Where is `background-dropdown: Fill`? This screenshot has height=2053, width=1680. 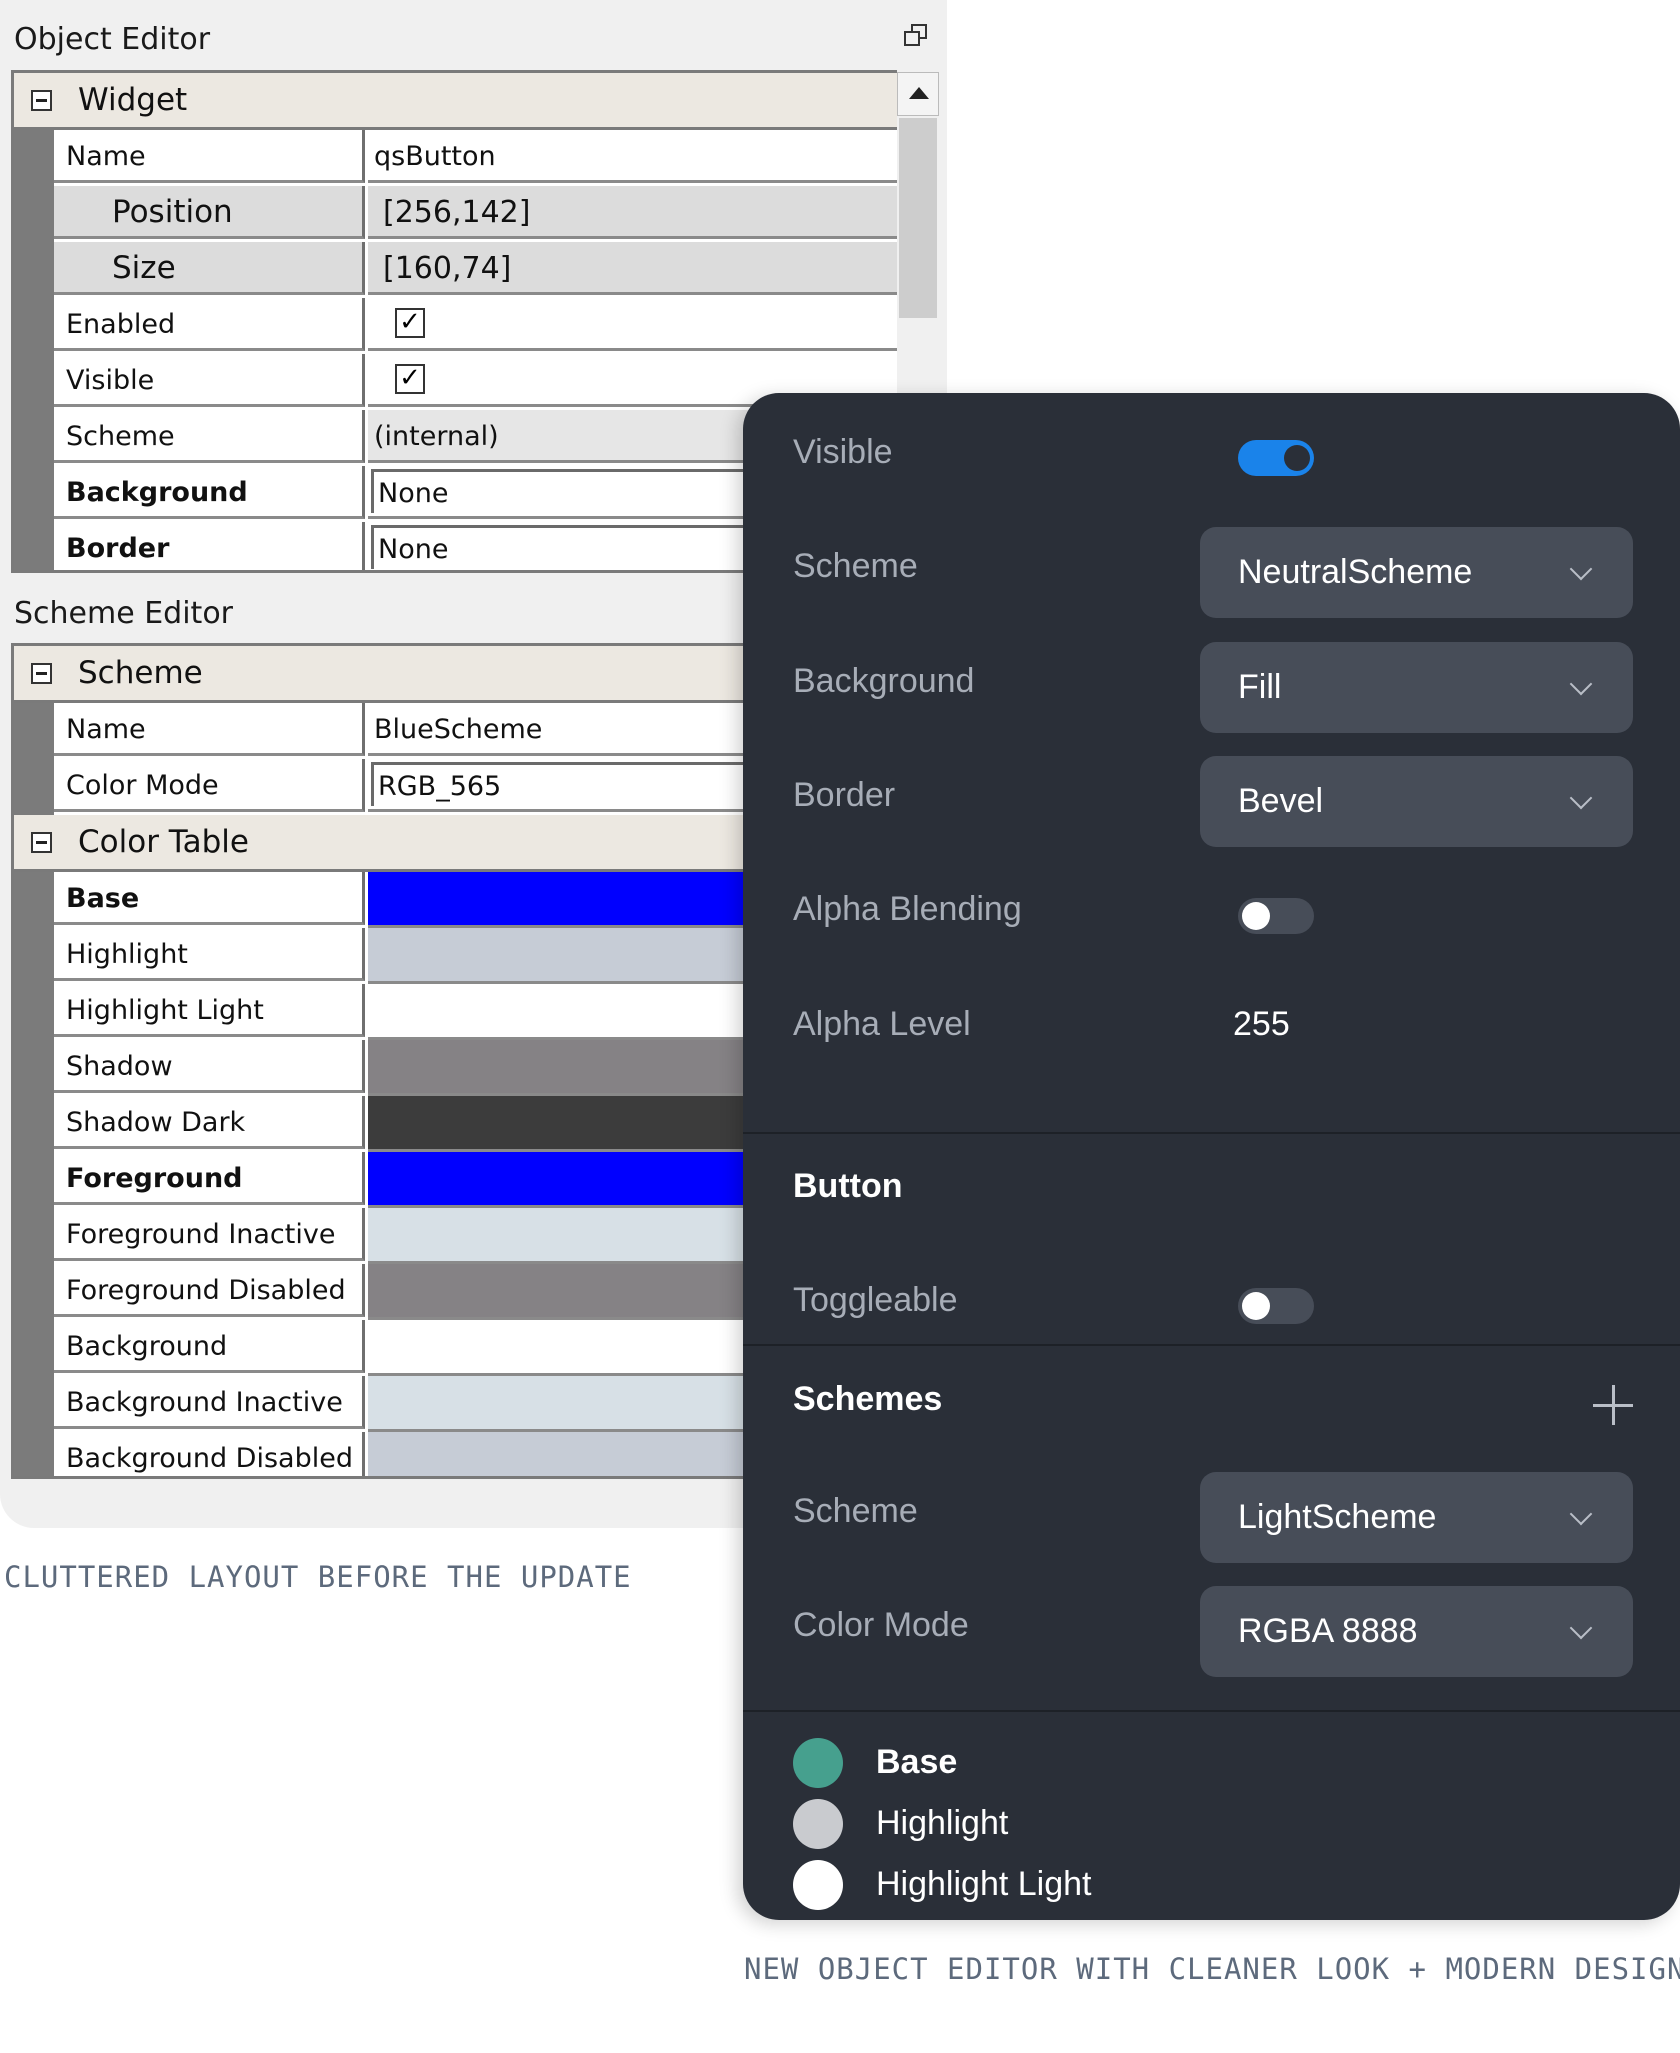 background-dropdown: Fill is located at coordinates (1416, 687).